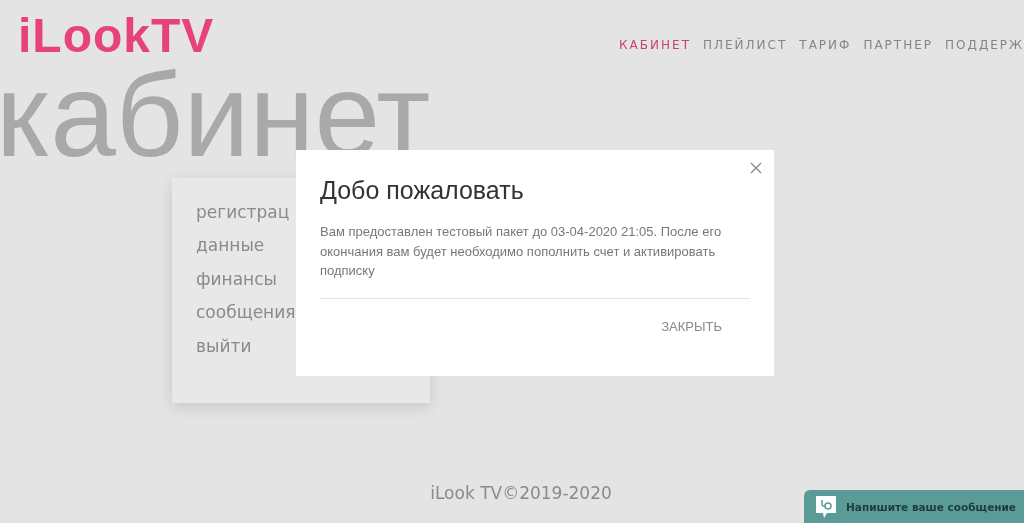  What do you see at coordinates (521, 493) in the screenshot?
I see `copyright: iLook TV©2019-2020` at bounding box center [521, 493].